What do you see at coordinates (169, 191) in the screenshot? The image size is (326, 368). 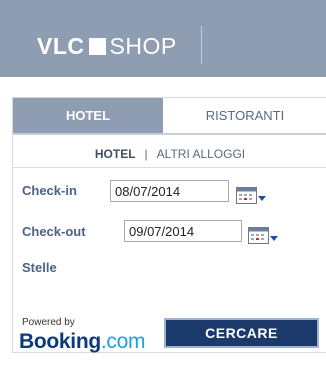 I see `checkin-field` at bounding box center [169, 191].